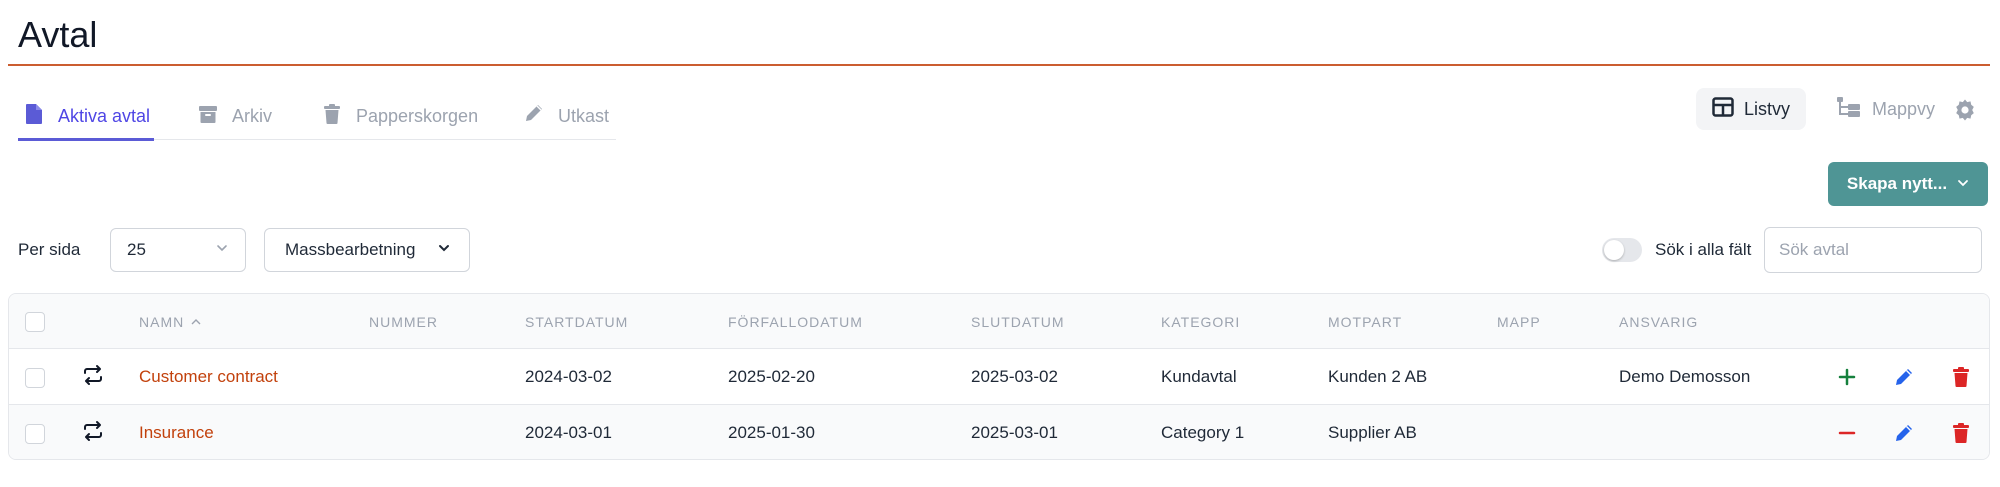  I want to click on column-header-folder: MAPP, so click(1519, 322).